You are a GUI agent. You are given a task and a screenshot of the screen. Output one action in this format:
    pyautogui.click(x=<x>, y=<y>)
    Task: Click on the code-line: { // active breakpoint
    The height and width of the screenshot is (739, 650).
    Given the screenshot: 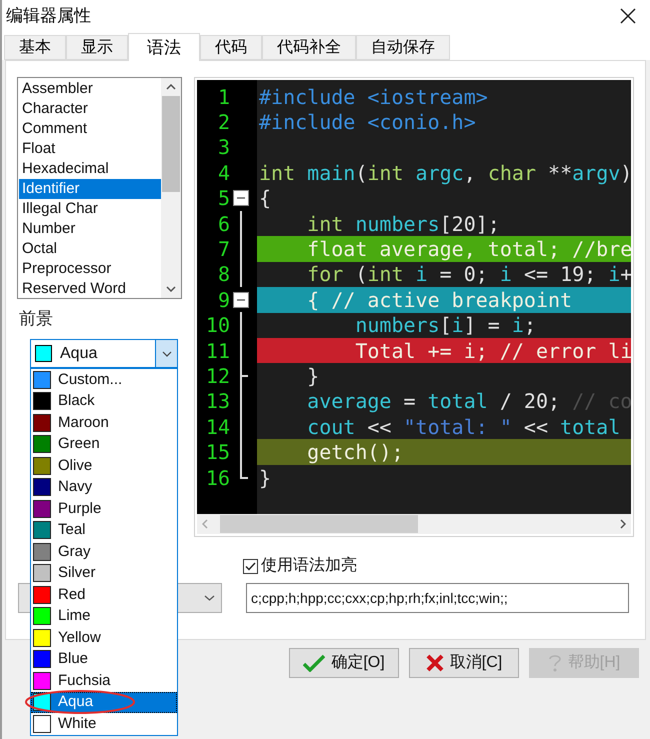 What is the action you would take?
    pyautogui.click(x=439, y=300)
    